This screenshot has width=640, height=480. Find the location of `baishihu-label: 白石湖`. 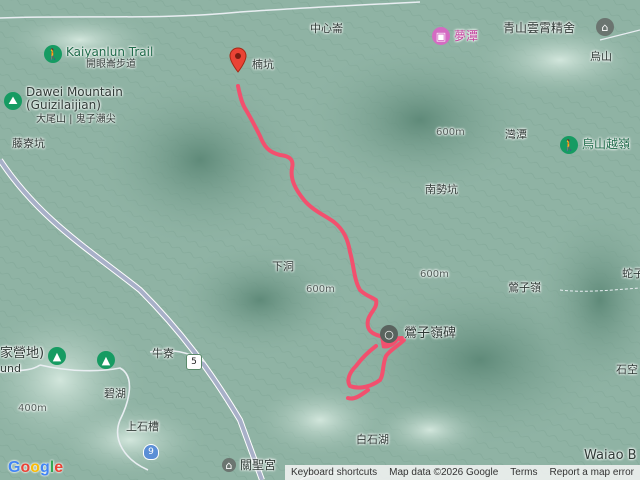

baishihu-label: 白石湖 is located at coordinates (372, 439).